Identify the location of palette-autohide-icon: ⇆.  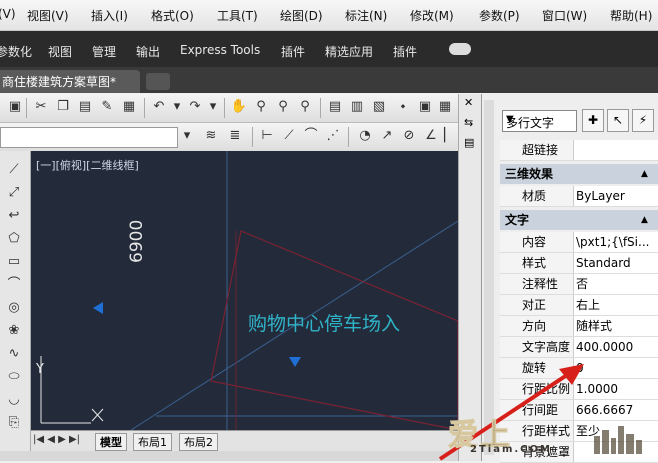
(468, 122).